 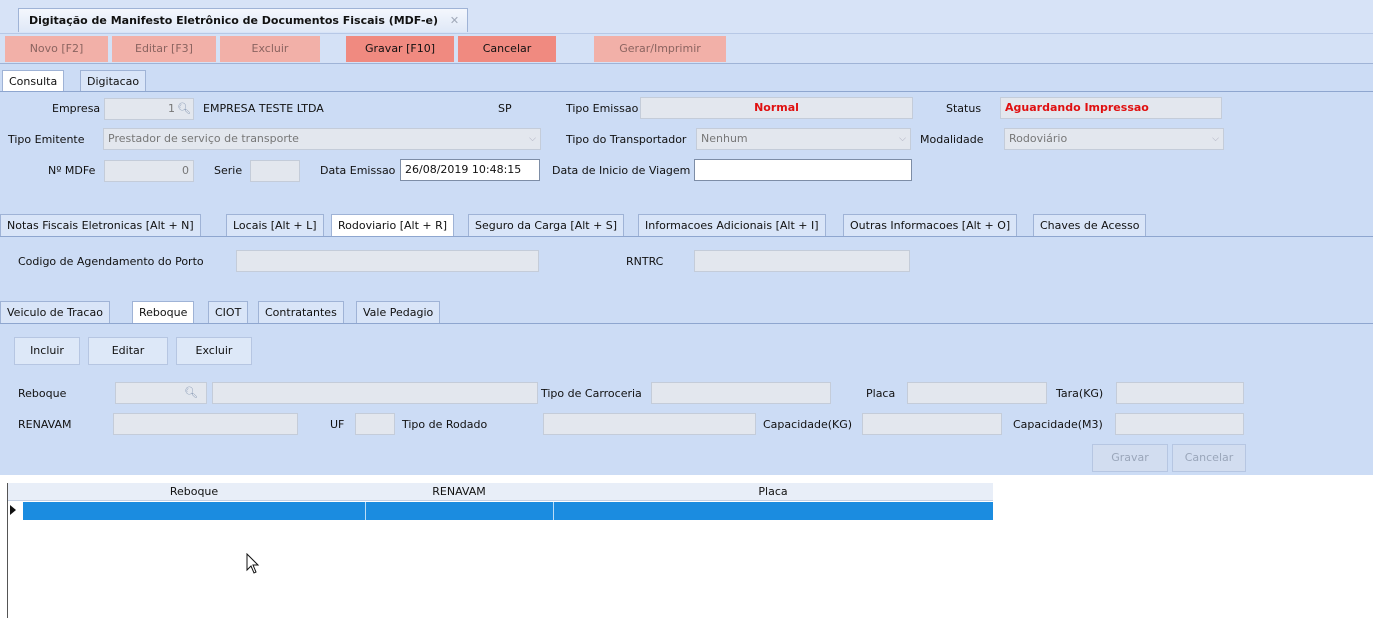 I want to click on rntrc-label: RNTRC, so click(x=645, y=261).